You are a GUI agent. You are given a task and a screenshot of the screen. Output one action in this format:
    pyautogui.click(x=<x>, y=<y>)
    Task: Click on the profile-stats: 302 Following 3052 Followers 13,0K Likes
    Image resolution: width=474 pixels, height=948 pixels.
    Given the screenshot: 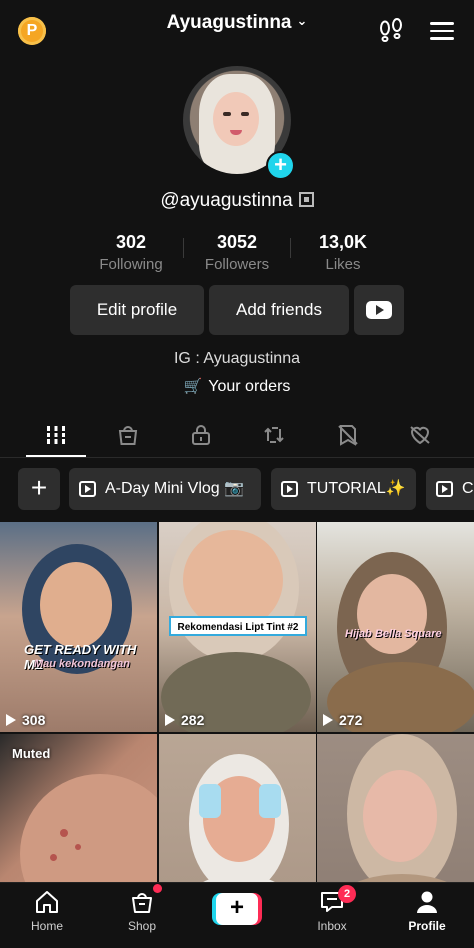 What is the action you would take?
    pyautogui.click(x=237, y=253)
    